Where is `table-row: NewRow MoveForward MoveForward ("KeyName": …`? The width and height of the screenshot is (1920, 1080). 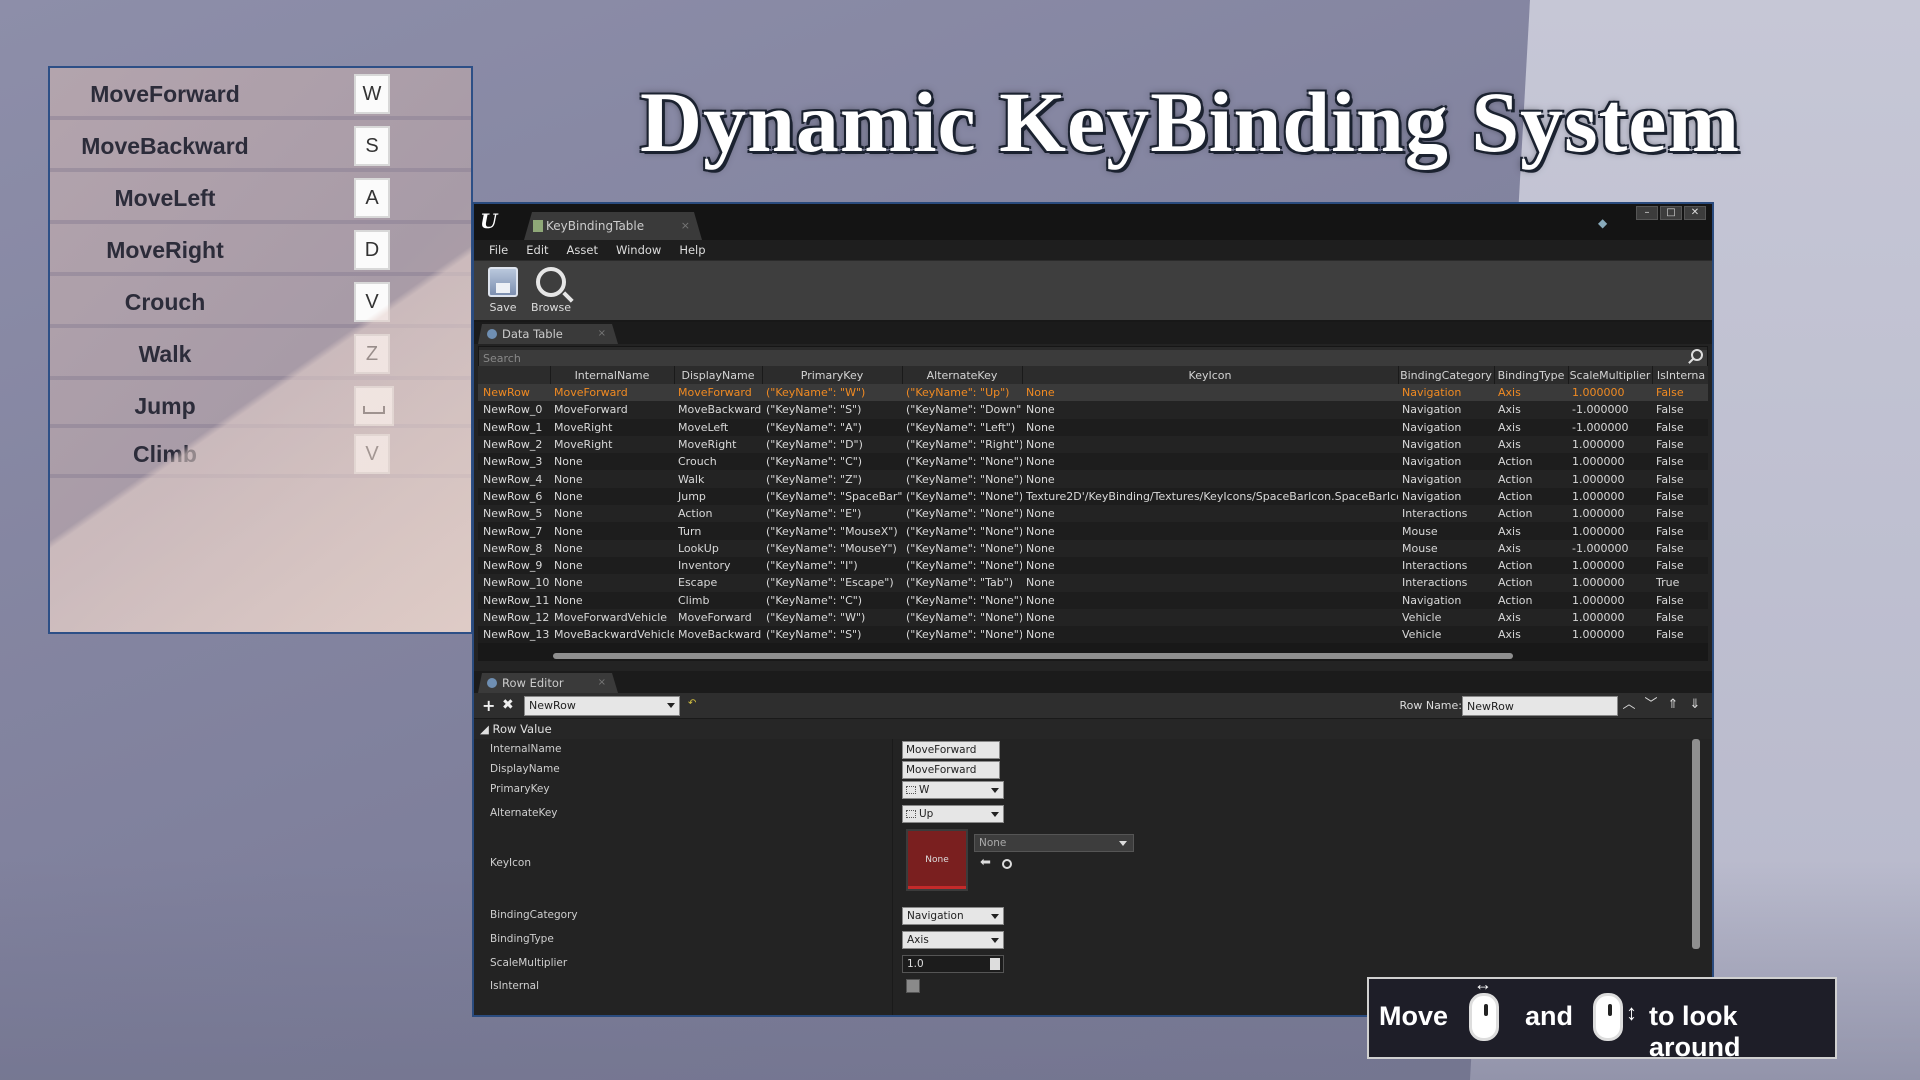
table-row: NewRow MoveForward MoveForward ("KeyName": … is located at coordinates (1093, 393).